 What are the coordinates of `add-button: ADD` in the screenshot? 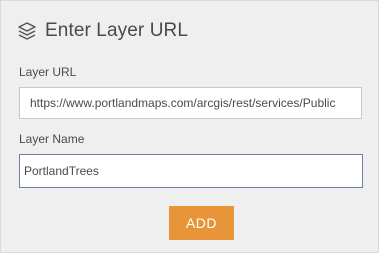 It's located at (201, 223).